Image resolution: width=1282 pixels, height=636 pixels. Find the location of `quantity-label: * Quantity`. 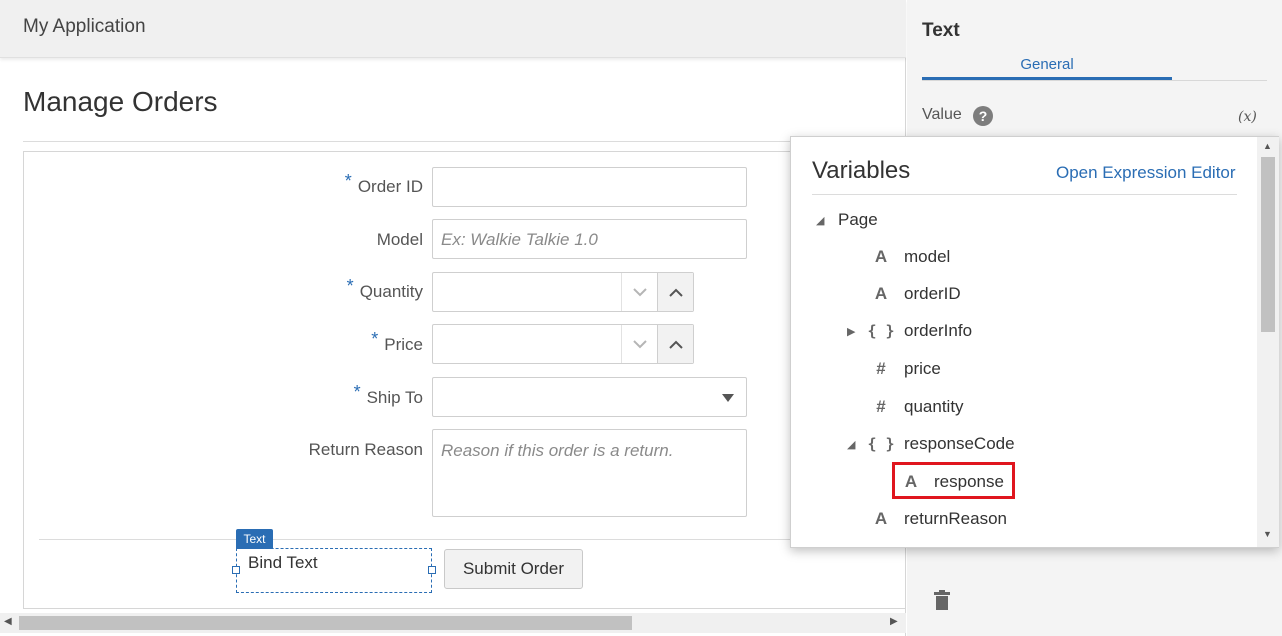

quantity-label: * Quantity is located at coordinates (331, 289).